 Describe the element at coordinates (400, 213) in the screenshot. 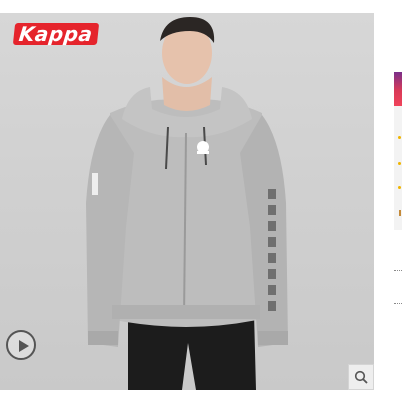

I see `thumbnail-dash` at that location.